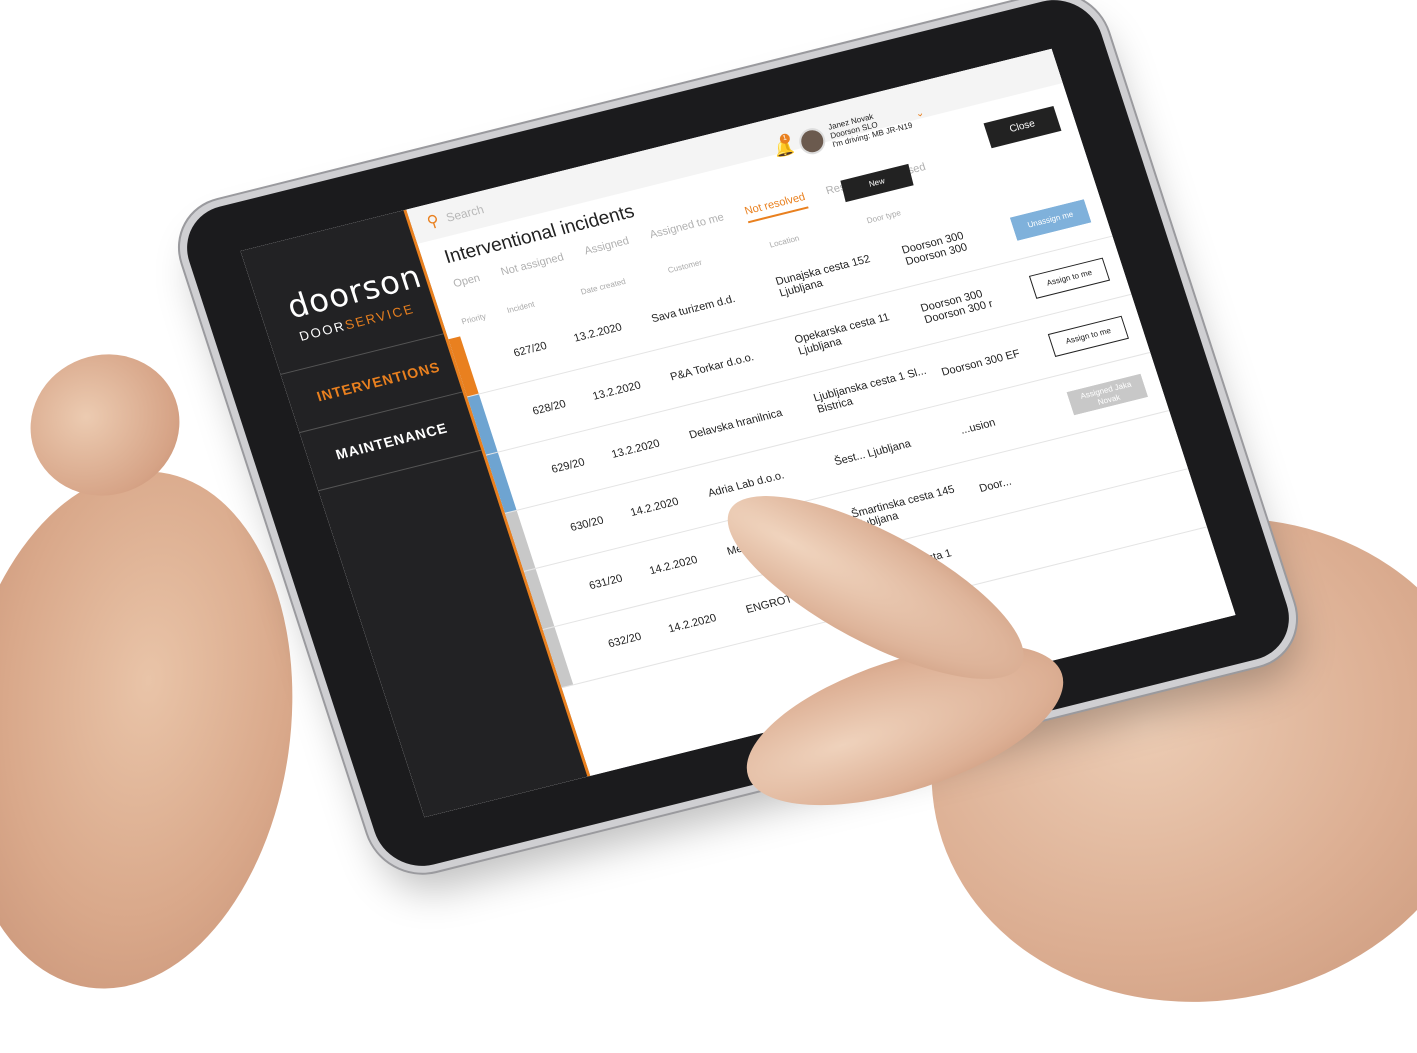 The height and width of the screenshot is (1053, 1417). I want to click on location: Ljubljanska cesta 1 Sl... Bistrica, so click(870, 390).